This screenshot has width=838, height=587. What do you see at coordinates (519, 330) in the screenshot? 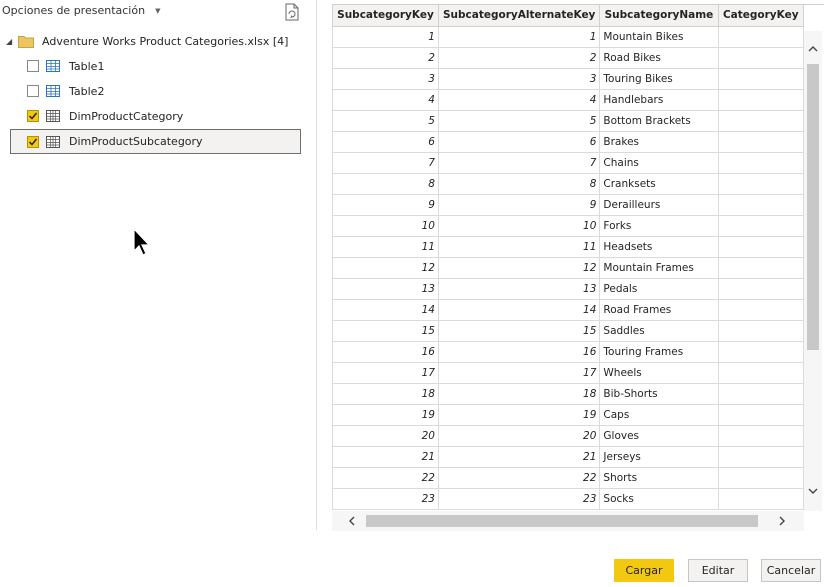
I see `table-cell: 15` at bounding box center [519, 330].